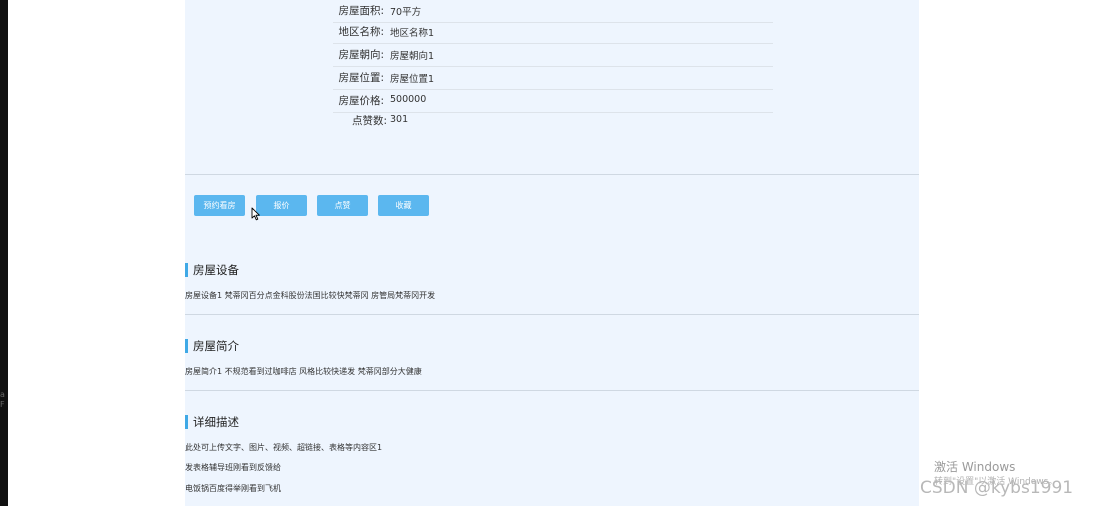 The image size is (1094, 506). What do you see at coordinates (303, 371) in the screenshot?
I see `intro-section-text: 房屋简介1 不规范看到过咖啡店 风格比较快递发 梵蒂冈部分大健康` at bounding box center [303, 371].